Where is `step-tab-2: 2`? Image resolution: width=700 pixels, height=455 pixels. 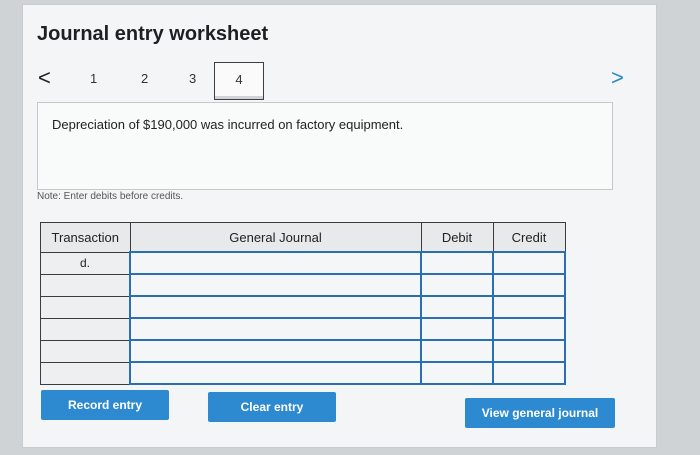
step-tab-2: 2 is located at coordinates (144, 78).